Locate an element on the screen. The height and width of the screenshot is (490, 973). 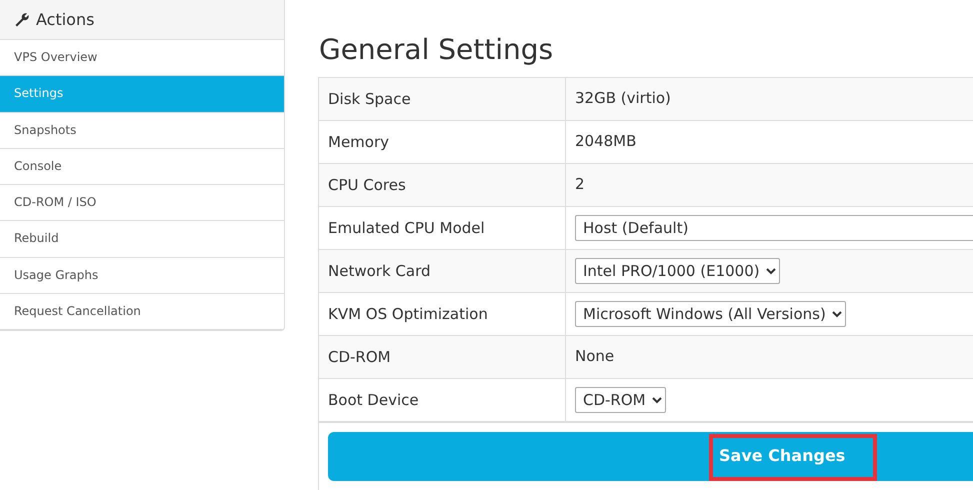
setting-value: 32GB (virtio) is located at coordinates (623, 99).